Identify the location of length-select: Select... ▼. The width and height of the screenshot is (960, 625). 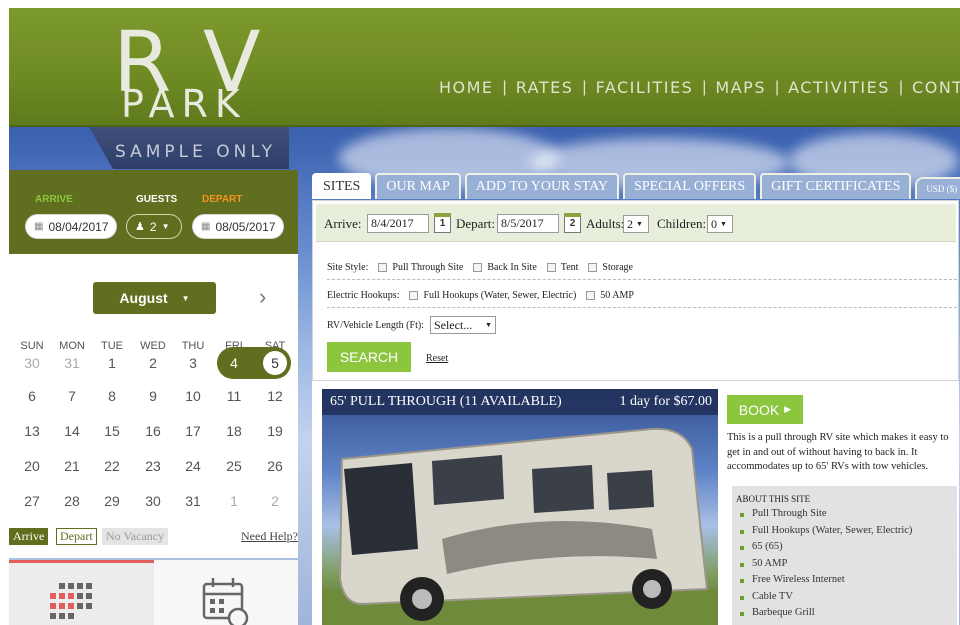
(462, 325).